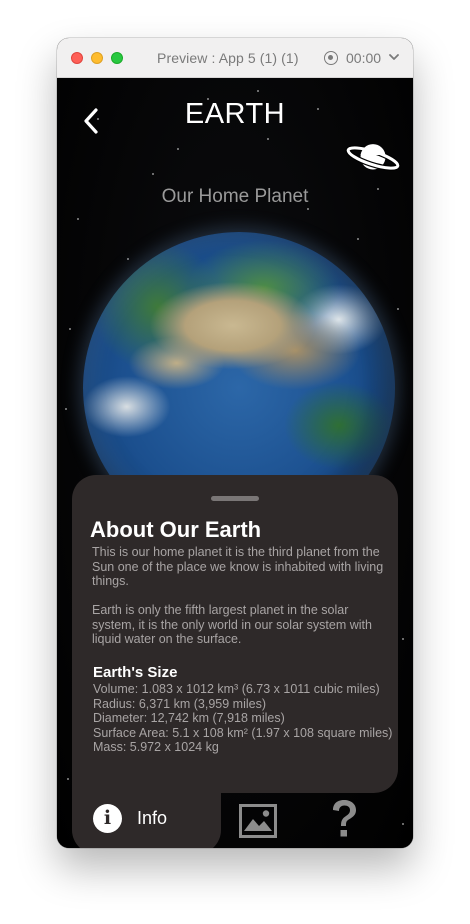 The height and width of the screenshot is (924, 470). I want to click on size-stat-radius: Radius: 6,371 km (3,959 miles), so click(179, 703).